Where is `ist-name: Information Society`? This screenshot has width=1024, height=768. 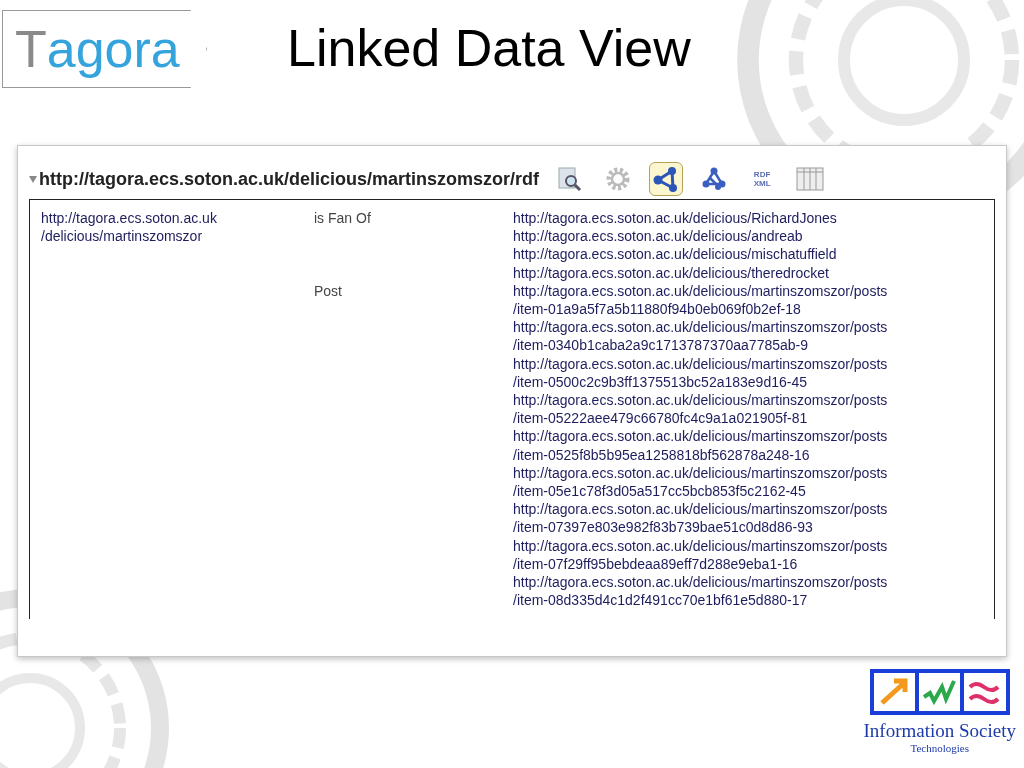 ist-name: Information Society is located at coordinates (939, 730).